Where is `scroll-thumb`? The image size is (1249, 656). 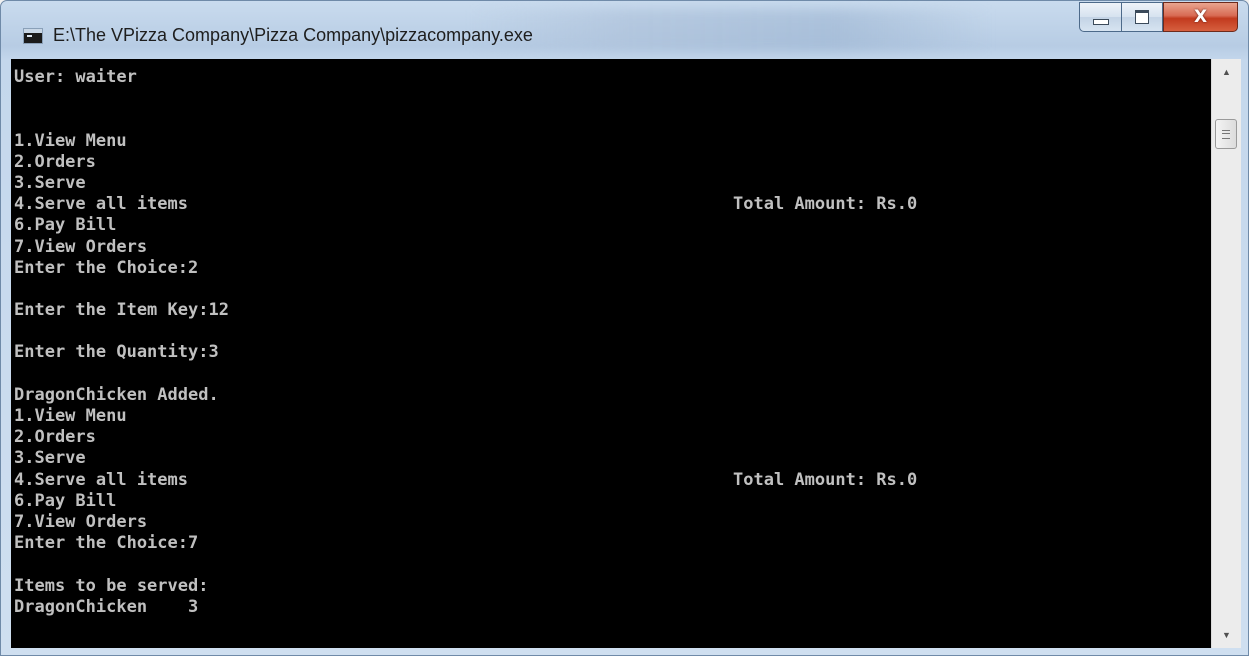 scroll-thumb is located at coordinates (1226, 134).